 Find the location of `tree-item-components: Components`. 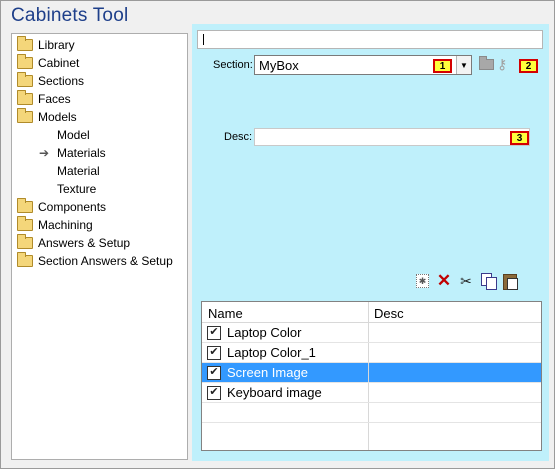

tree-item-components: Components is located at coordinates (61, 207).